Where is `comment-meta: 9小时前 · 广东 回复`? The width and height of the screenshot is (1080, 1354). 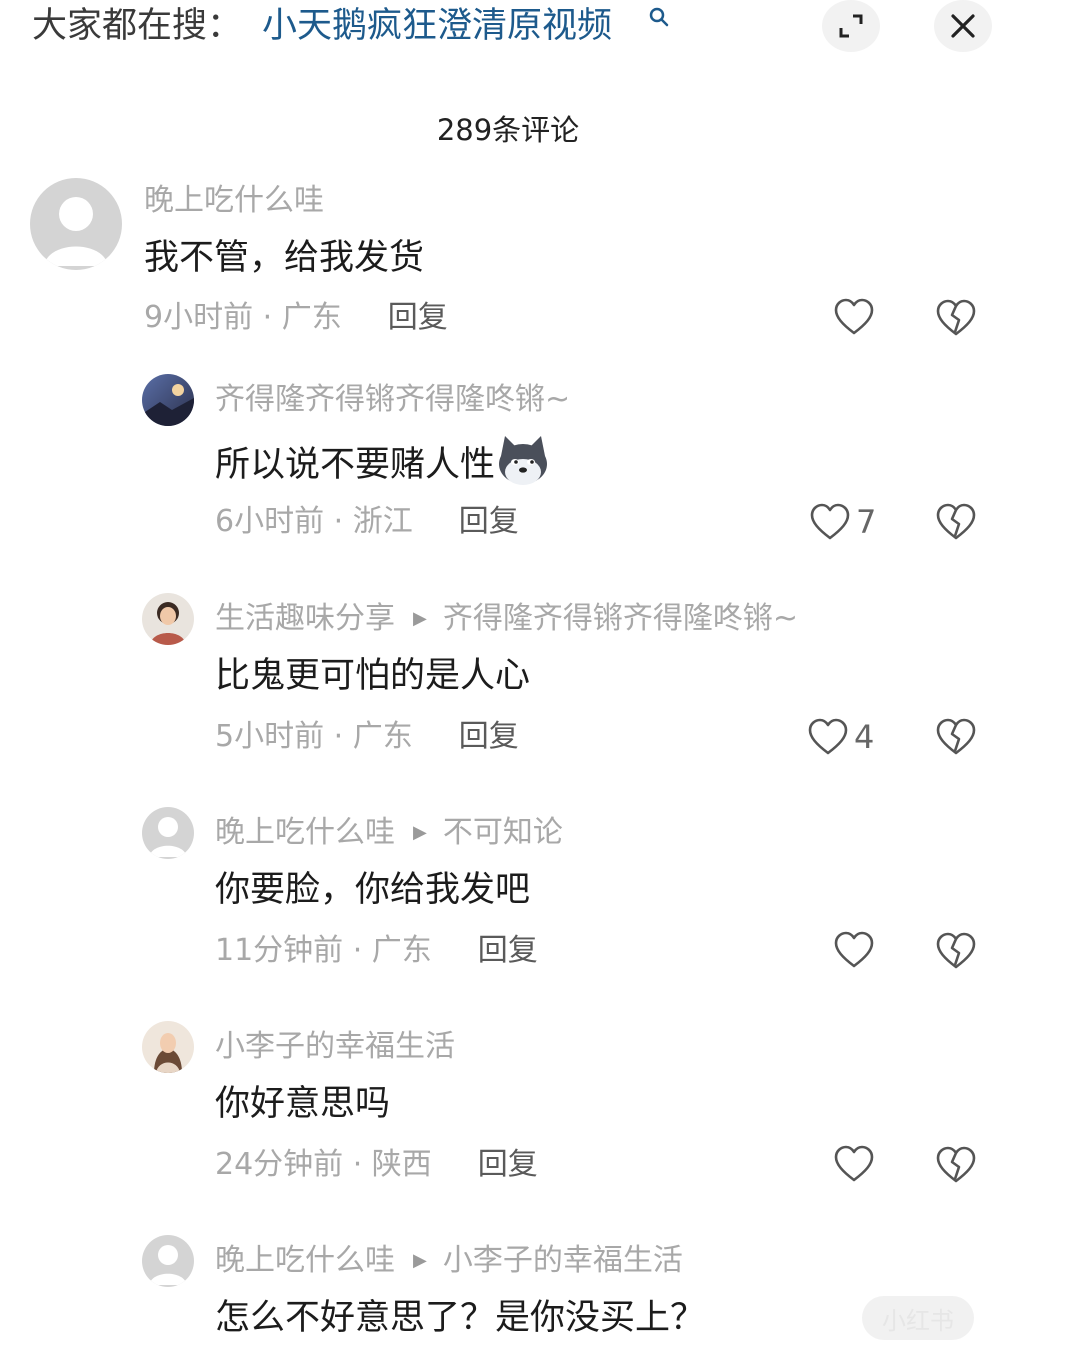
comment-meta: 9小时前 · 广东 回复 is located at coordinates (296, 318).